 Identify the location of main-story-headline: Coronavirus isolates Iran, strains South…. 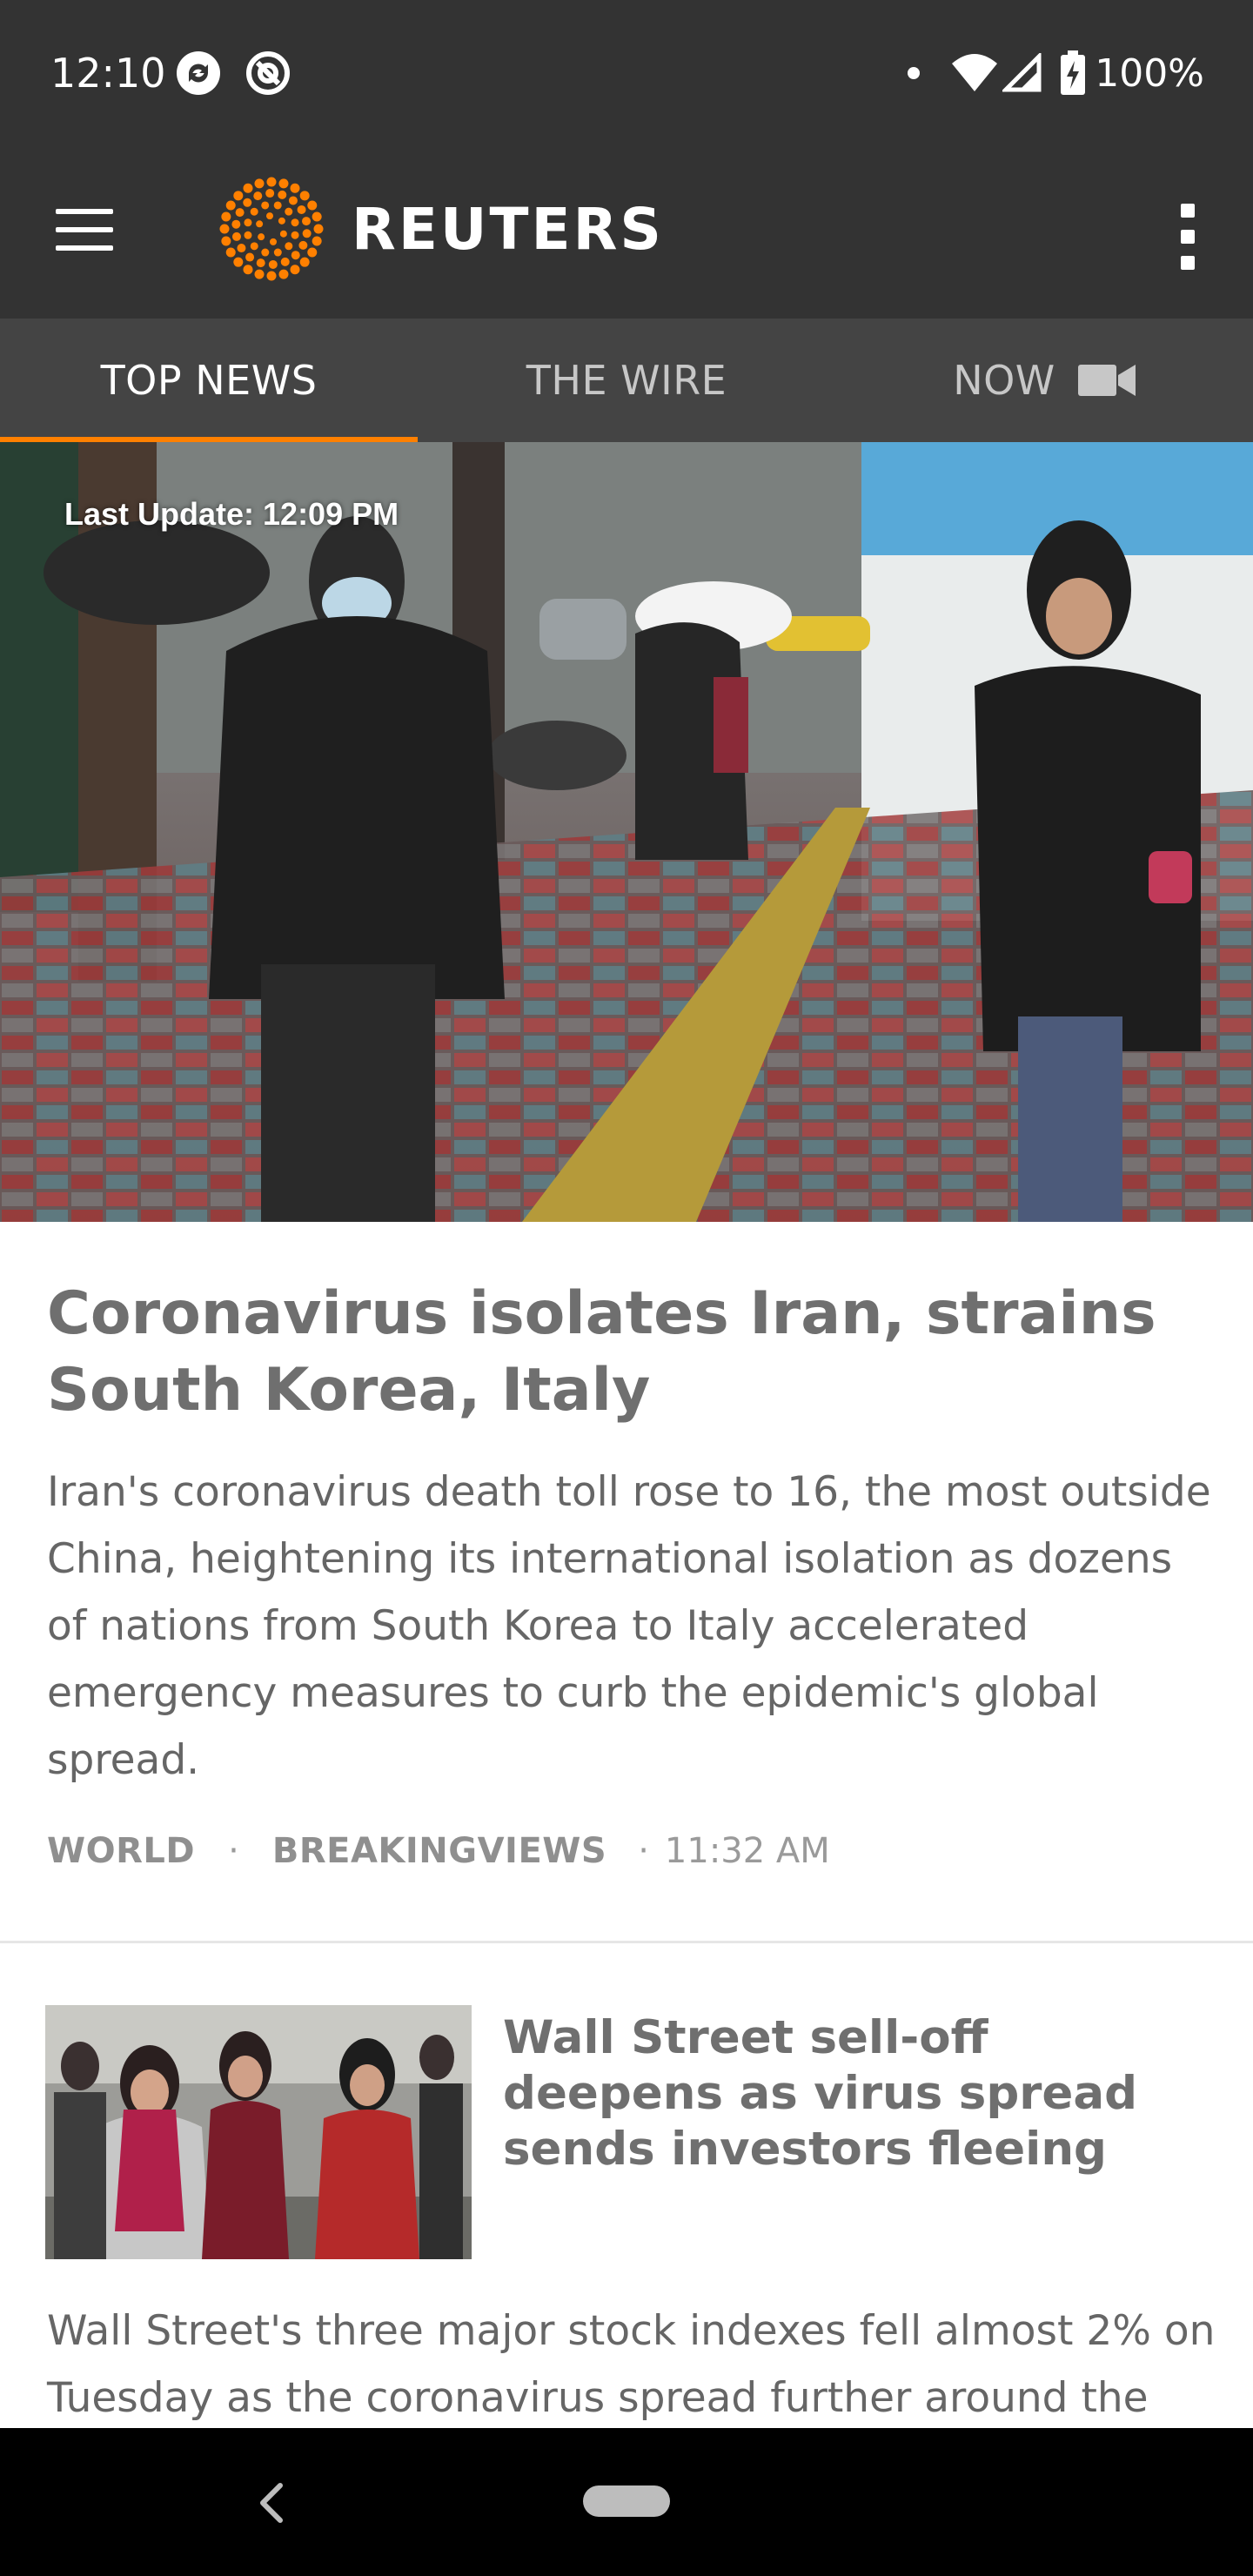
(630, 1352).